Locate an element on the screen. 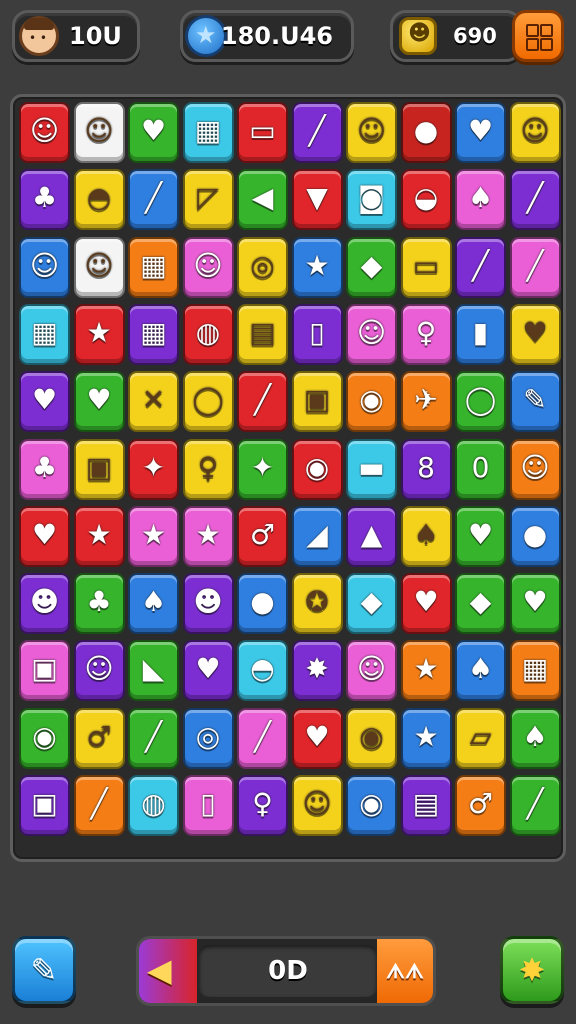 The width and height of the screenshot is (576, 1024). cone-booster: ◀ is located at coordinates (168, 971).